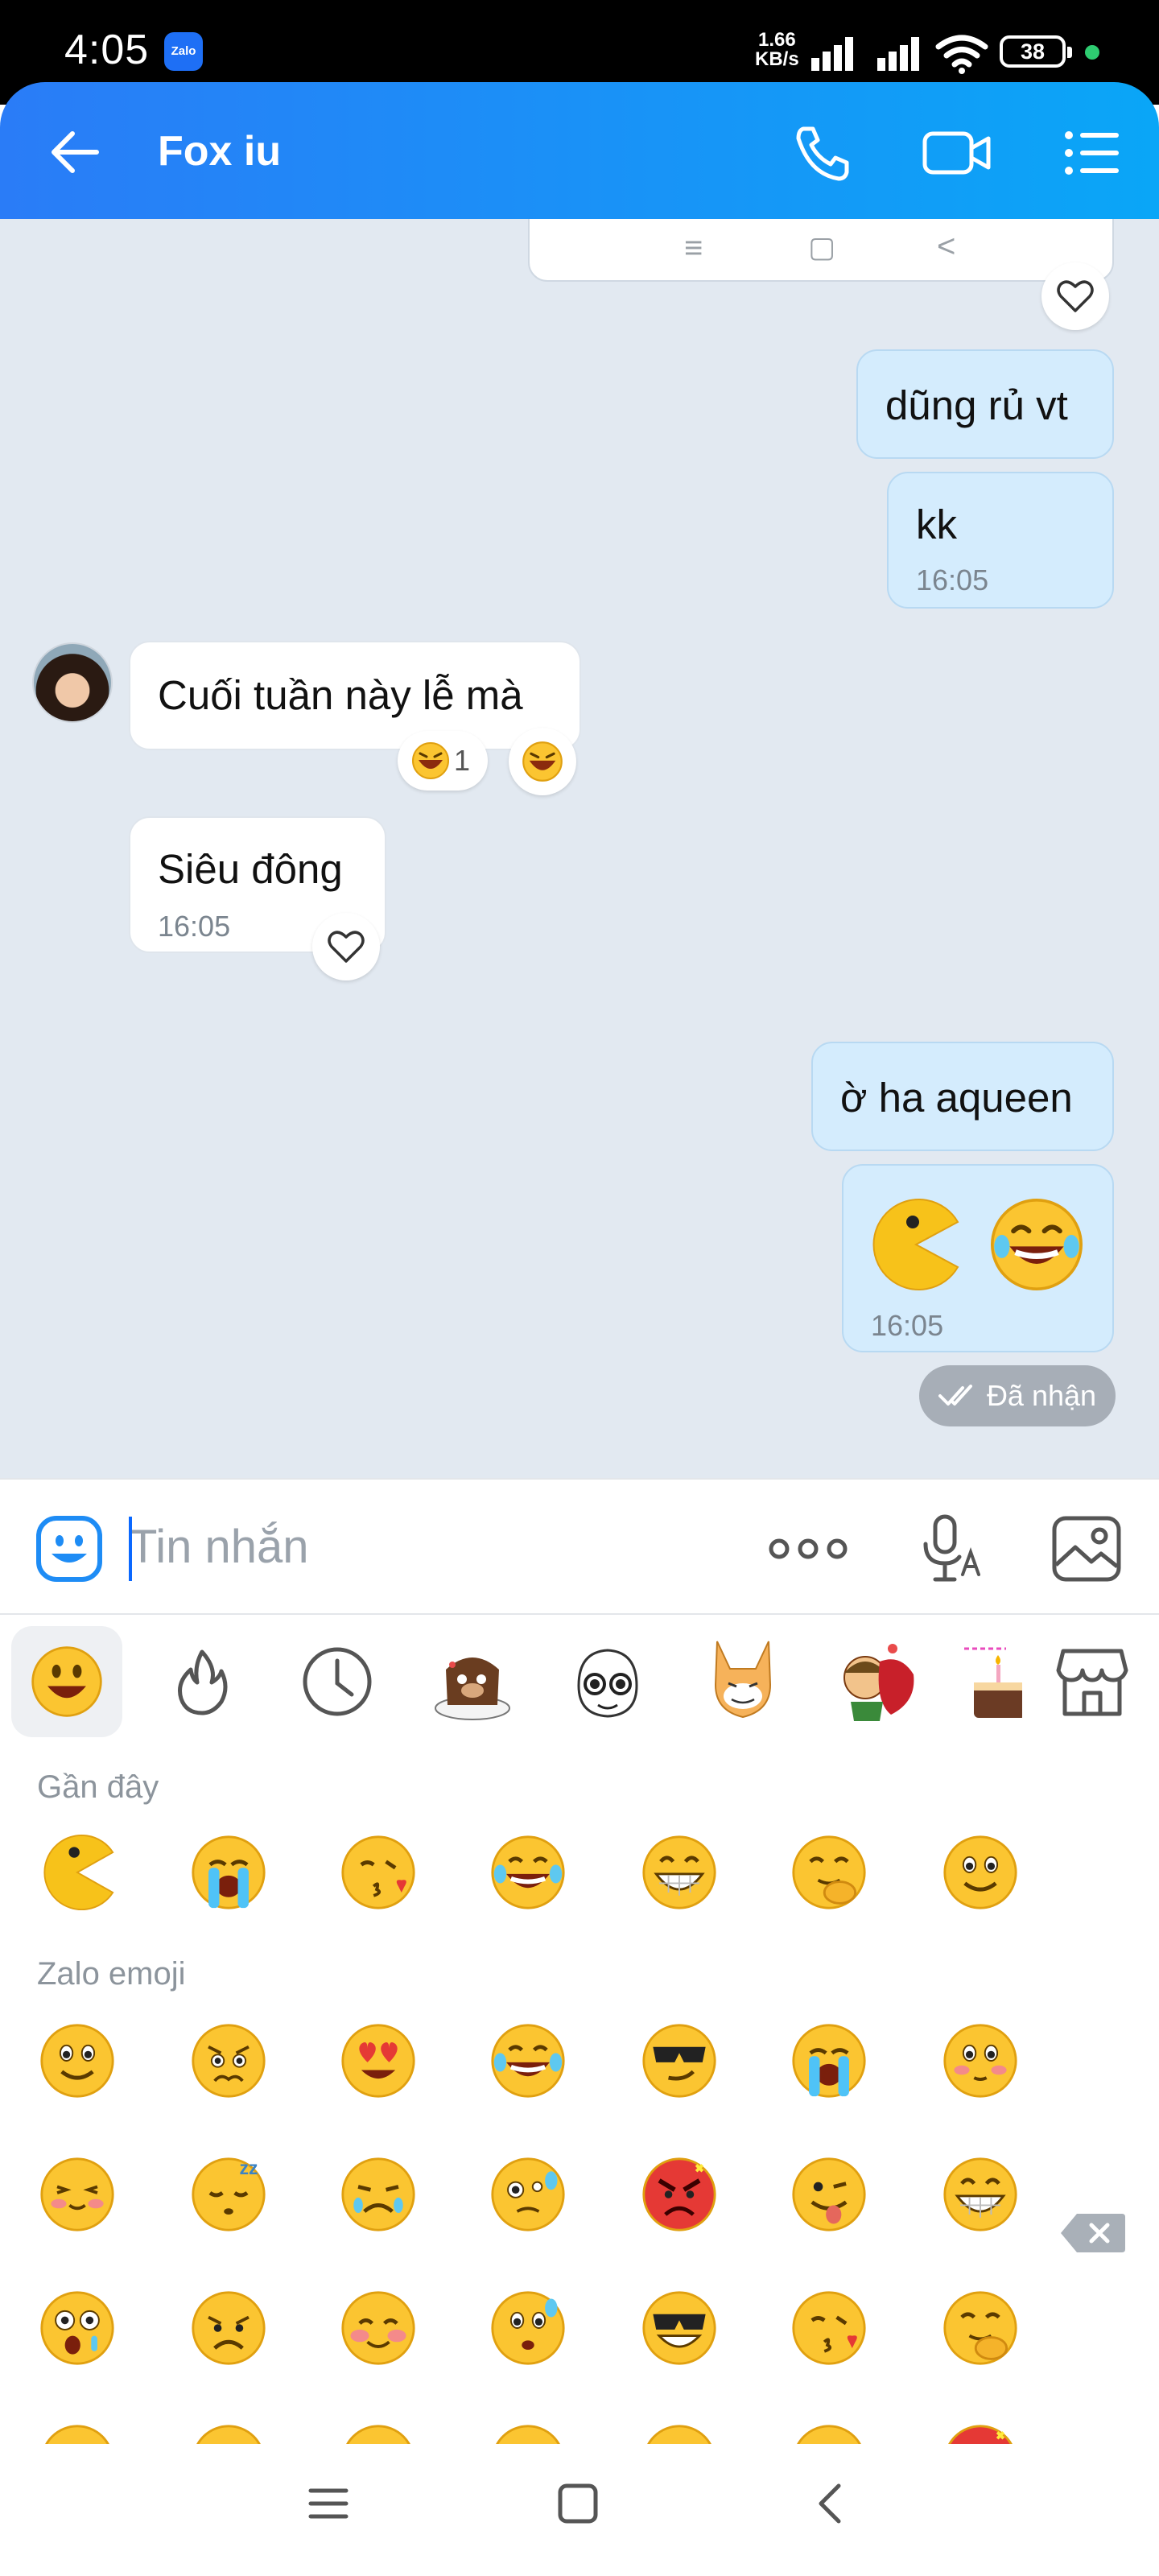  I want to click on smiley-tab-icon, so click(66, 1682).